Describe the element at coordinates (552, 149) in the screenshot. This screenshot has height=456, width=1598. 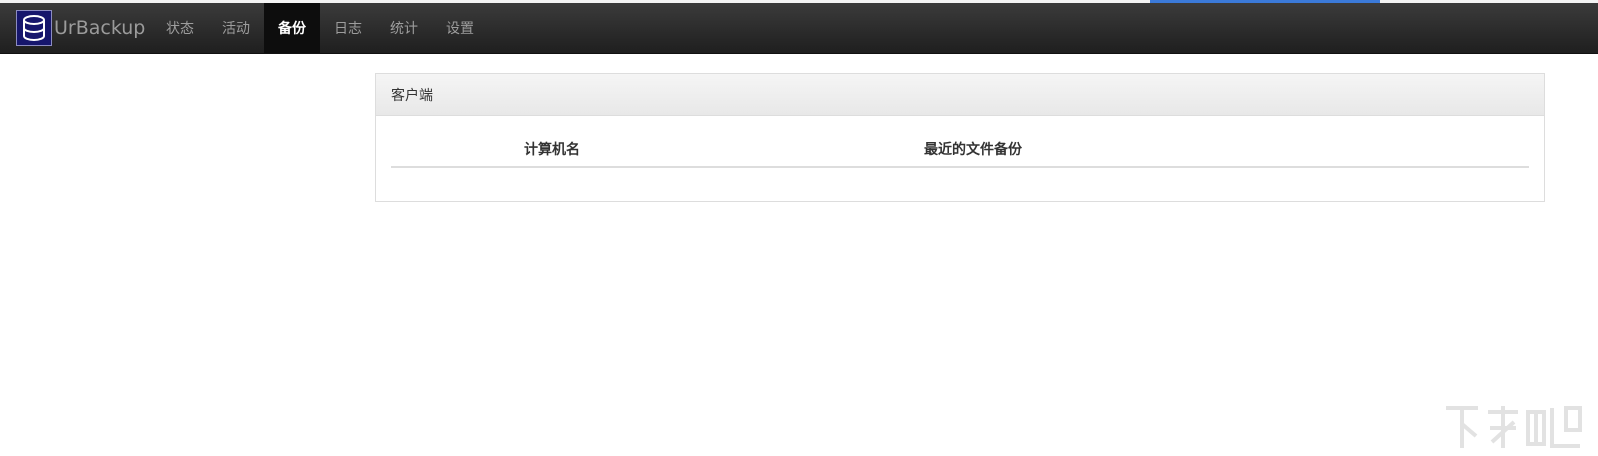
I see `column-header-computer-name: 计算机名` at that location.